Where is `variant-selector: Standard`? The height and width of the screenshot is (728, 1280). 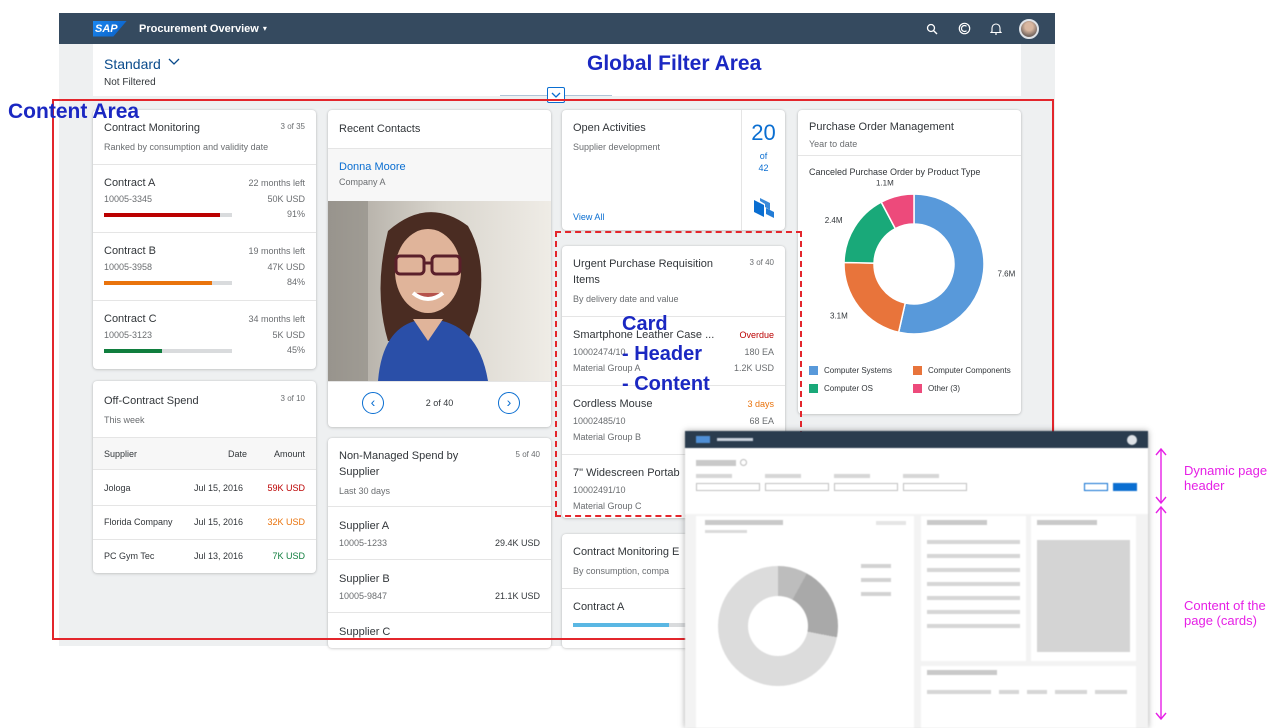
variant-selector: Standard is located at coordinates (132, 64).